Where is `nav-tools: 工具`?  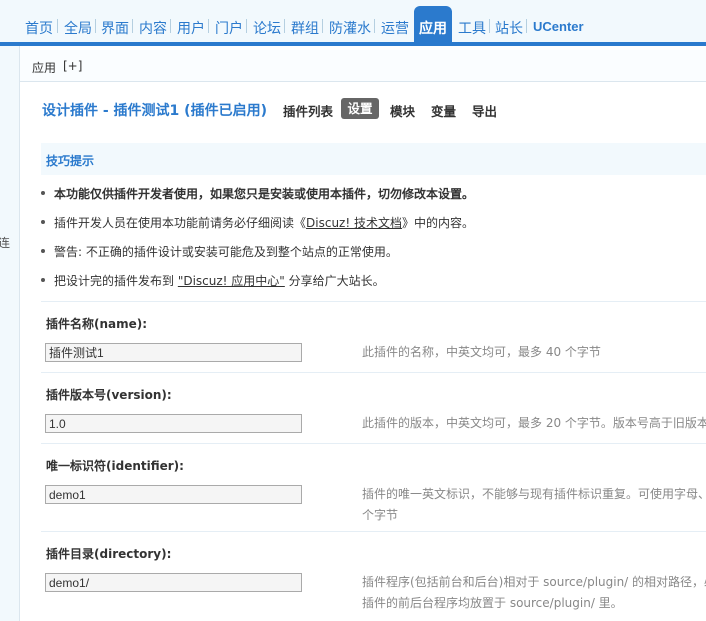
nav-tools: 工具 is located at coordinates (472, 28).